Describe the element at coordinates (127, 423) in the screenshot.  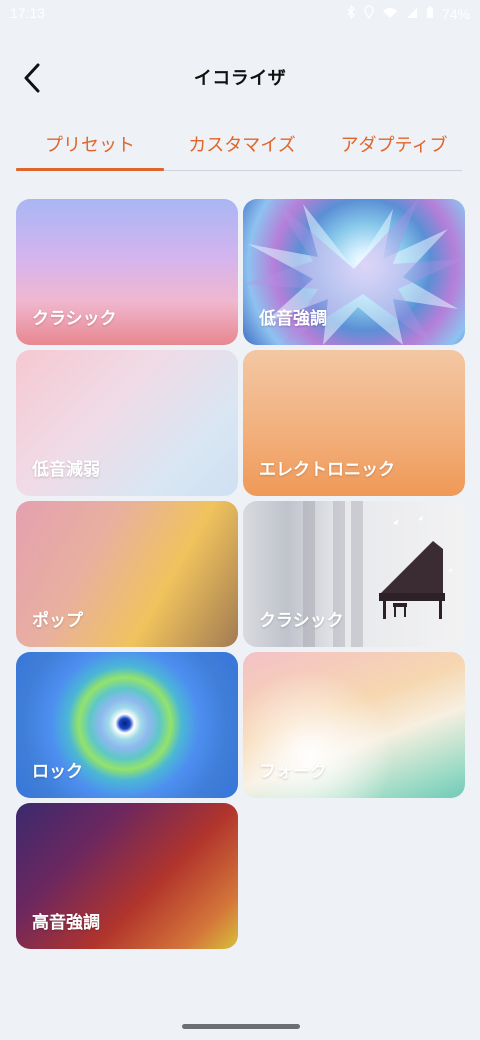
I see `preset-card-bass-reduce: 低音減弱` at that location.